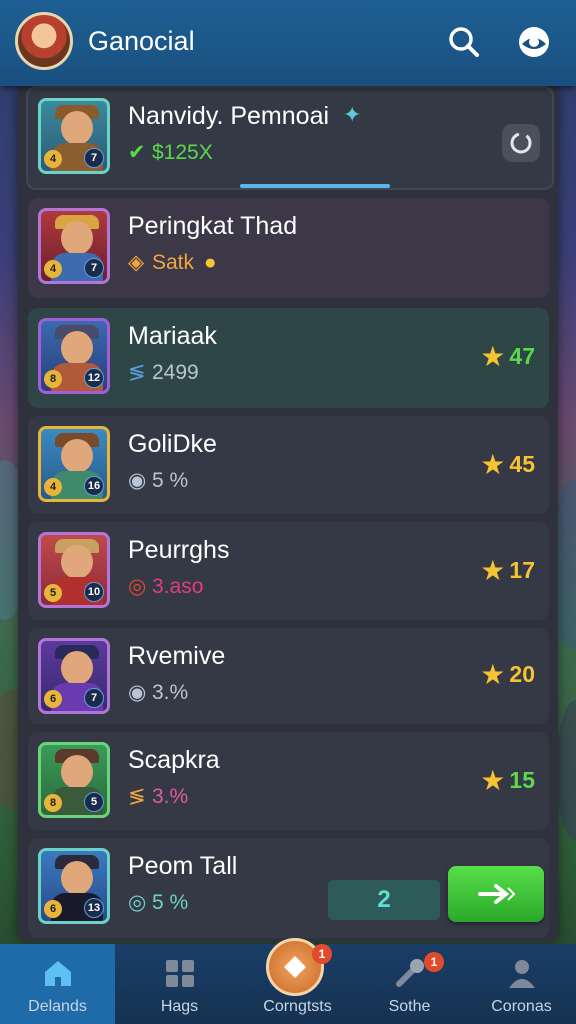  Describe the element at coordinates (464, 42) in the screenshot. I see `search-icon` at that location.